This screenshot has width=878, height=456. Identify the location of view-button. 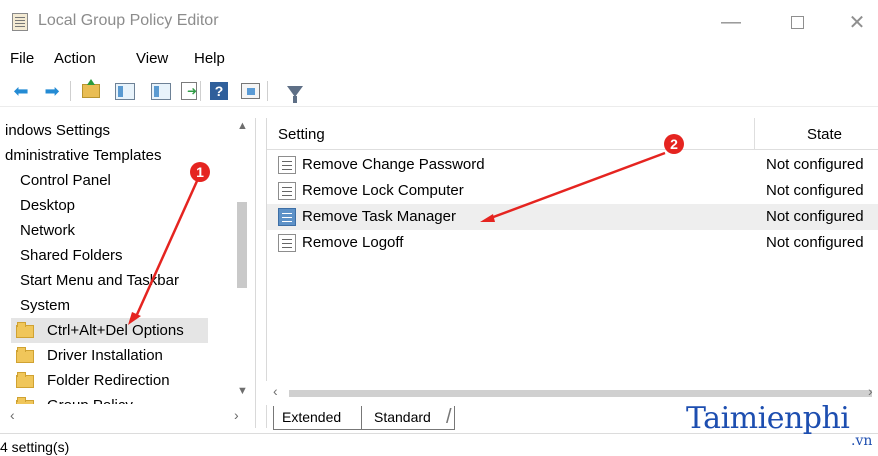
(250, 91).